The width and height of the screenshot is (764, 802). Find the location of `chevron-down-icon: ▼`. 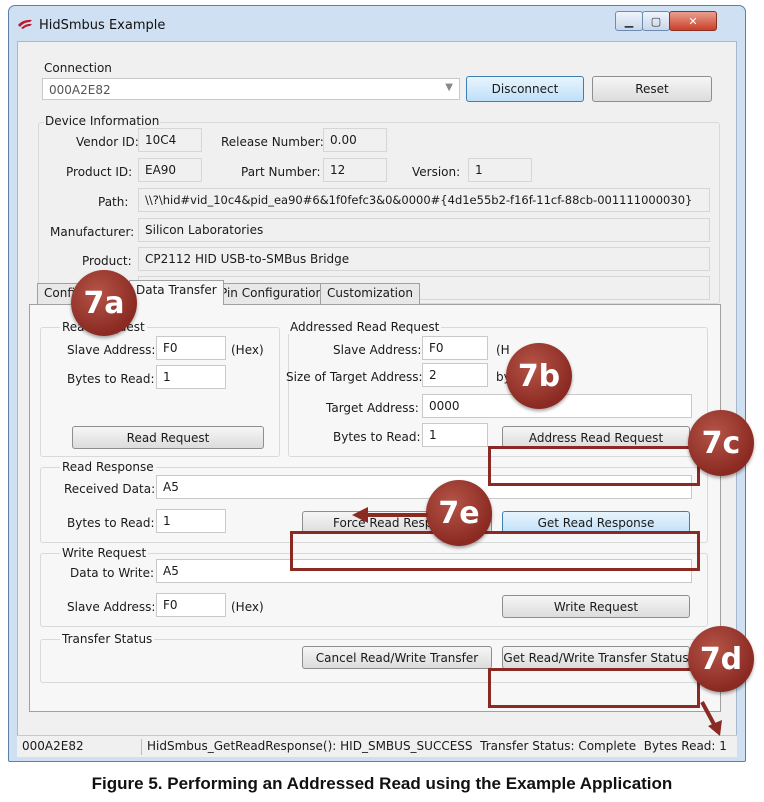

chevron-down-icon: ▼ is located at coordinates (449, 87).